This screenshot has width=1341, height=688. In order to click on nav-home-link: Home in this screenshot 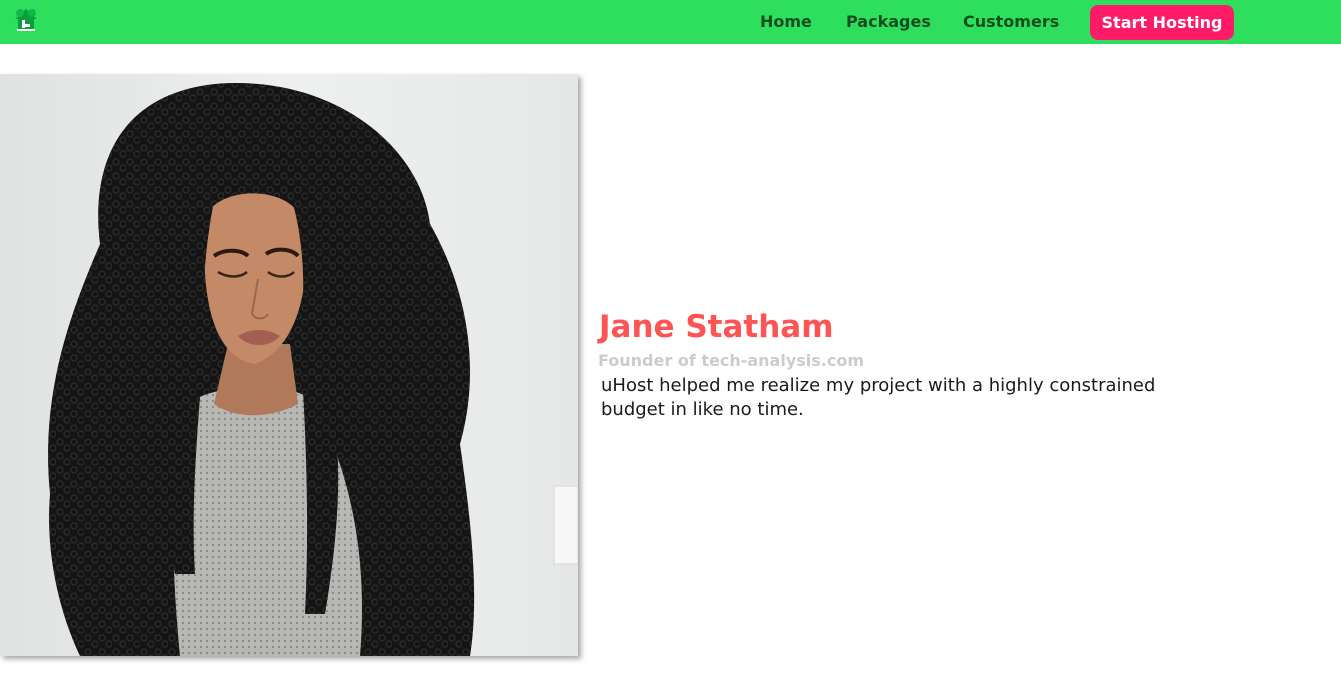, I will do `click(786, 21)`.